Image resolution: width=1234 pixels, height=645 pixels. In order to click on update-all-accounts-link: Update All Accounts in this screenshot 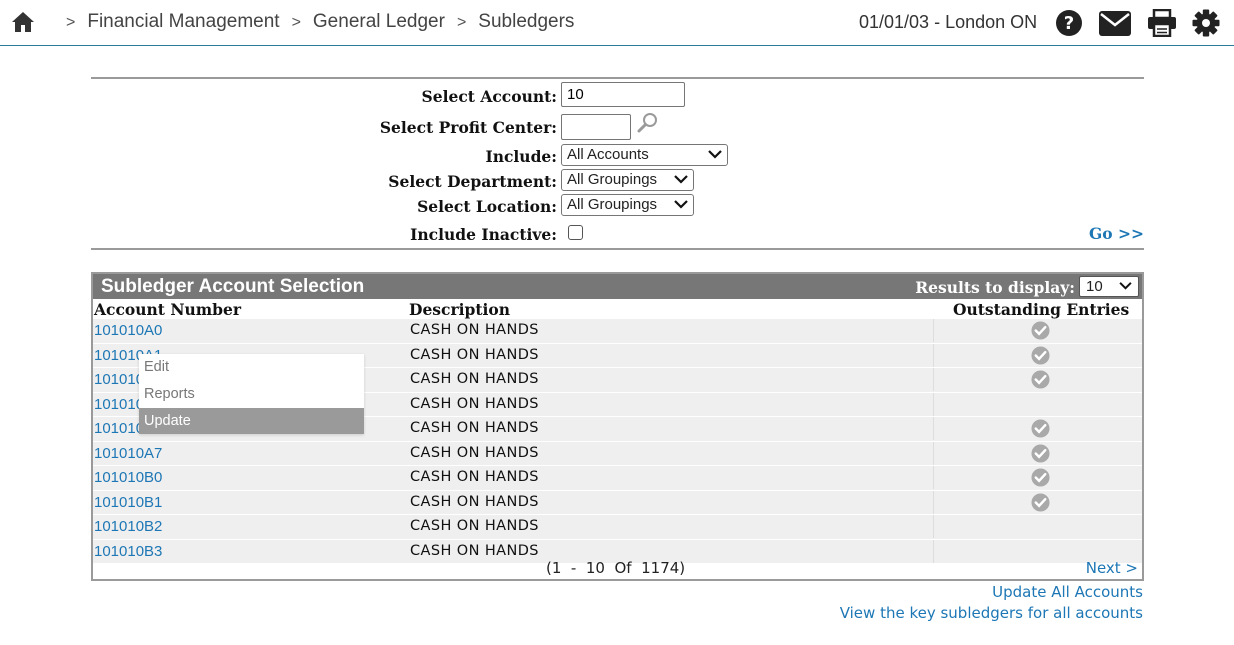, I will do `click(1067, 592)`.